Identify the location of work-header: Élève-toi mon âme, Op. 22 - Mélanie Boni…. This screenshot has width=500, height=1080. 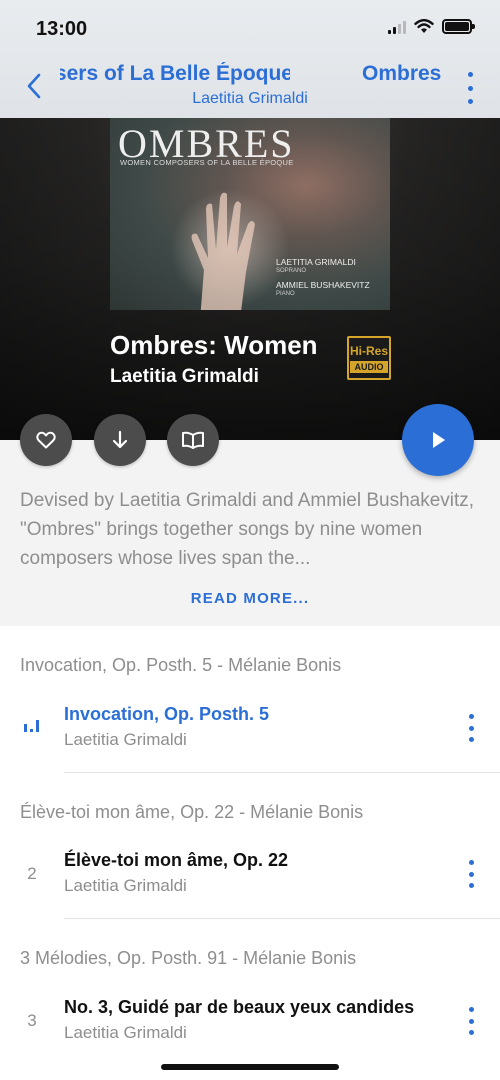
(192, 812).